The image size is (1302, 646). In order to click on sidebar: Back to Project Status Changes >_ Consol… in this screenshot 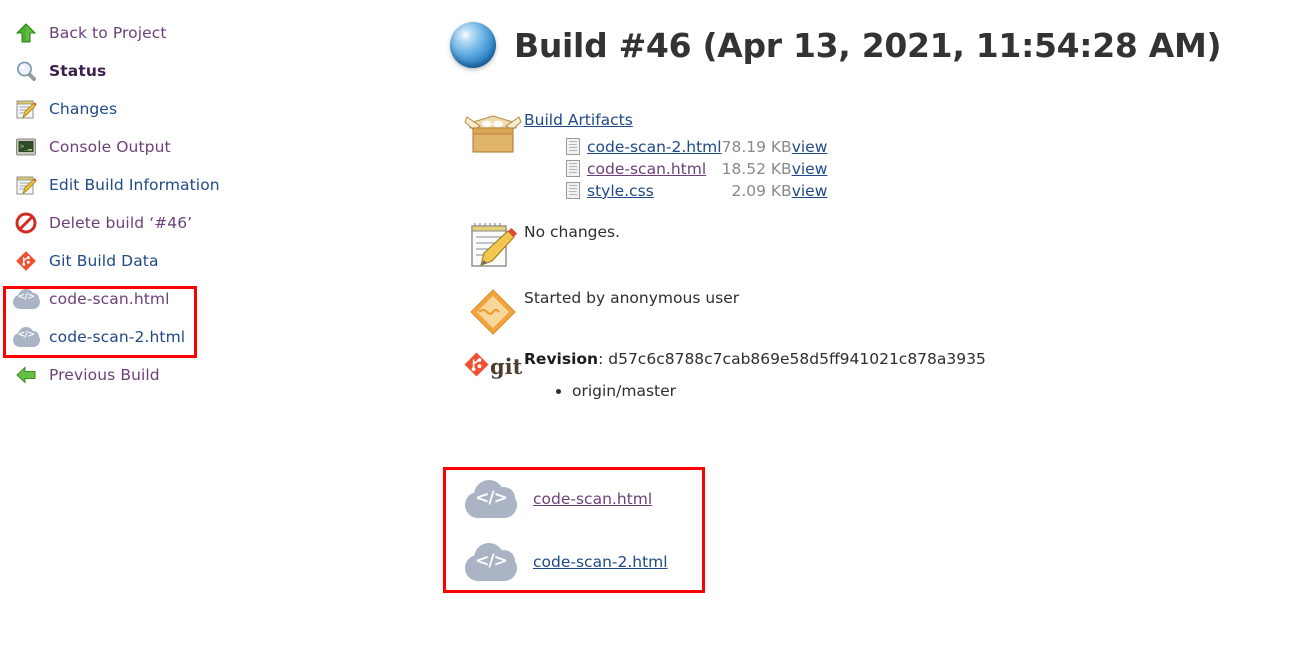, I will do `click(120, 204)`.